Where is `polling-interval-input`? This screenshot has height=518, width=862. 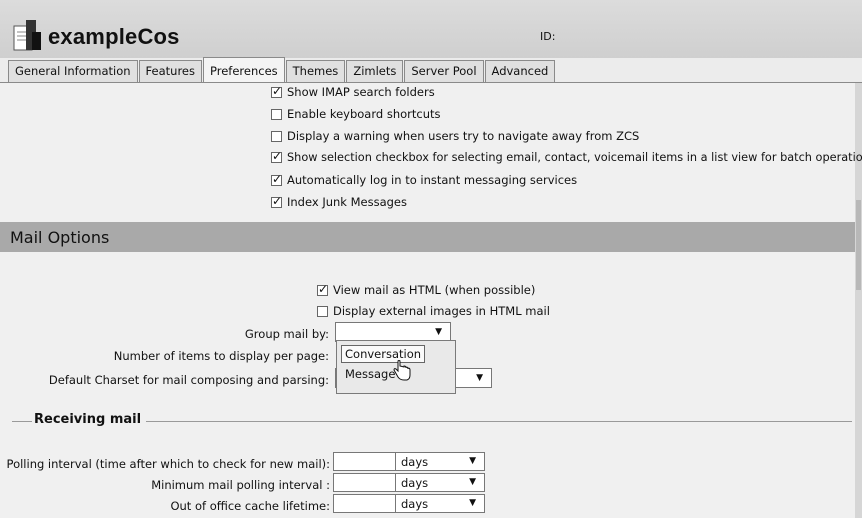 polling-interval-input is located at coordinates (364, 461).